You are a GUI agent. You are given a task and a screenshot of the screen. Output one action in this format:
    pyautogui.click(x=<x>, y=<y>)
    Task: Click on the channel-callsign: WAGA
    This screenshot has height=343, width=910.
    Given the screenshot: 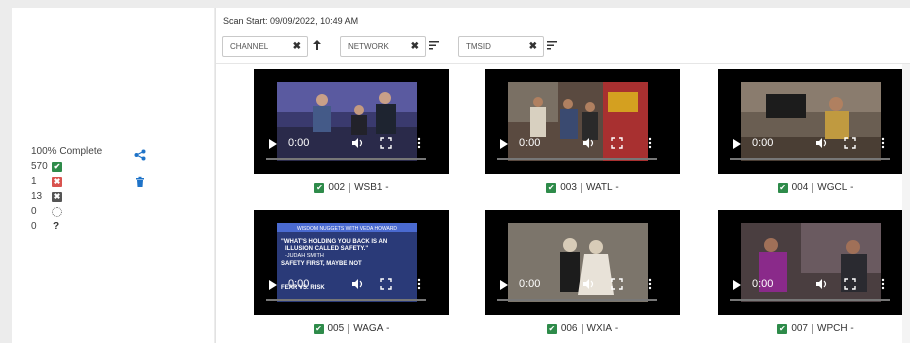 What is the action you would take?
    pyautogui.click(x=368, y=328)
    